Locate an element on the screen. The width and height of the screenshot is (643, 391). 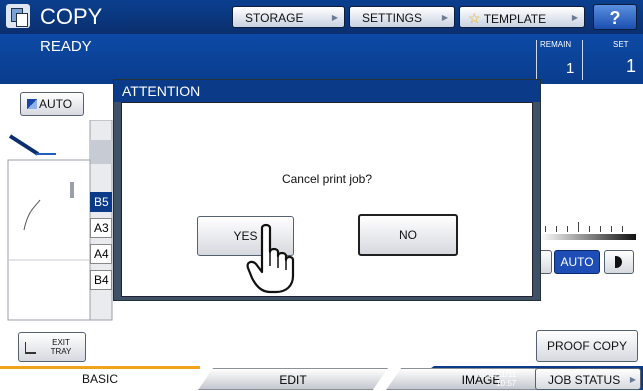
set-label: SET is located at coordinates (621, 44).